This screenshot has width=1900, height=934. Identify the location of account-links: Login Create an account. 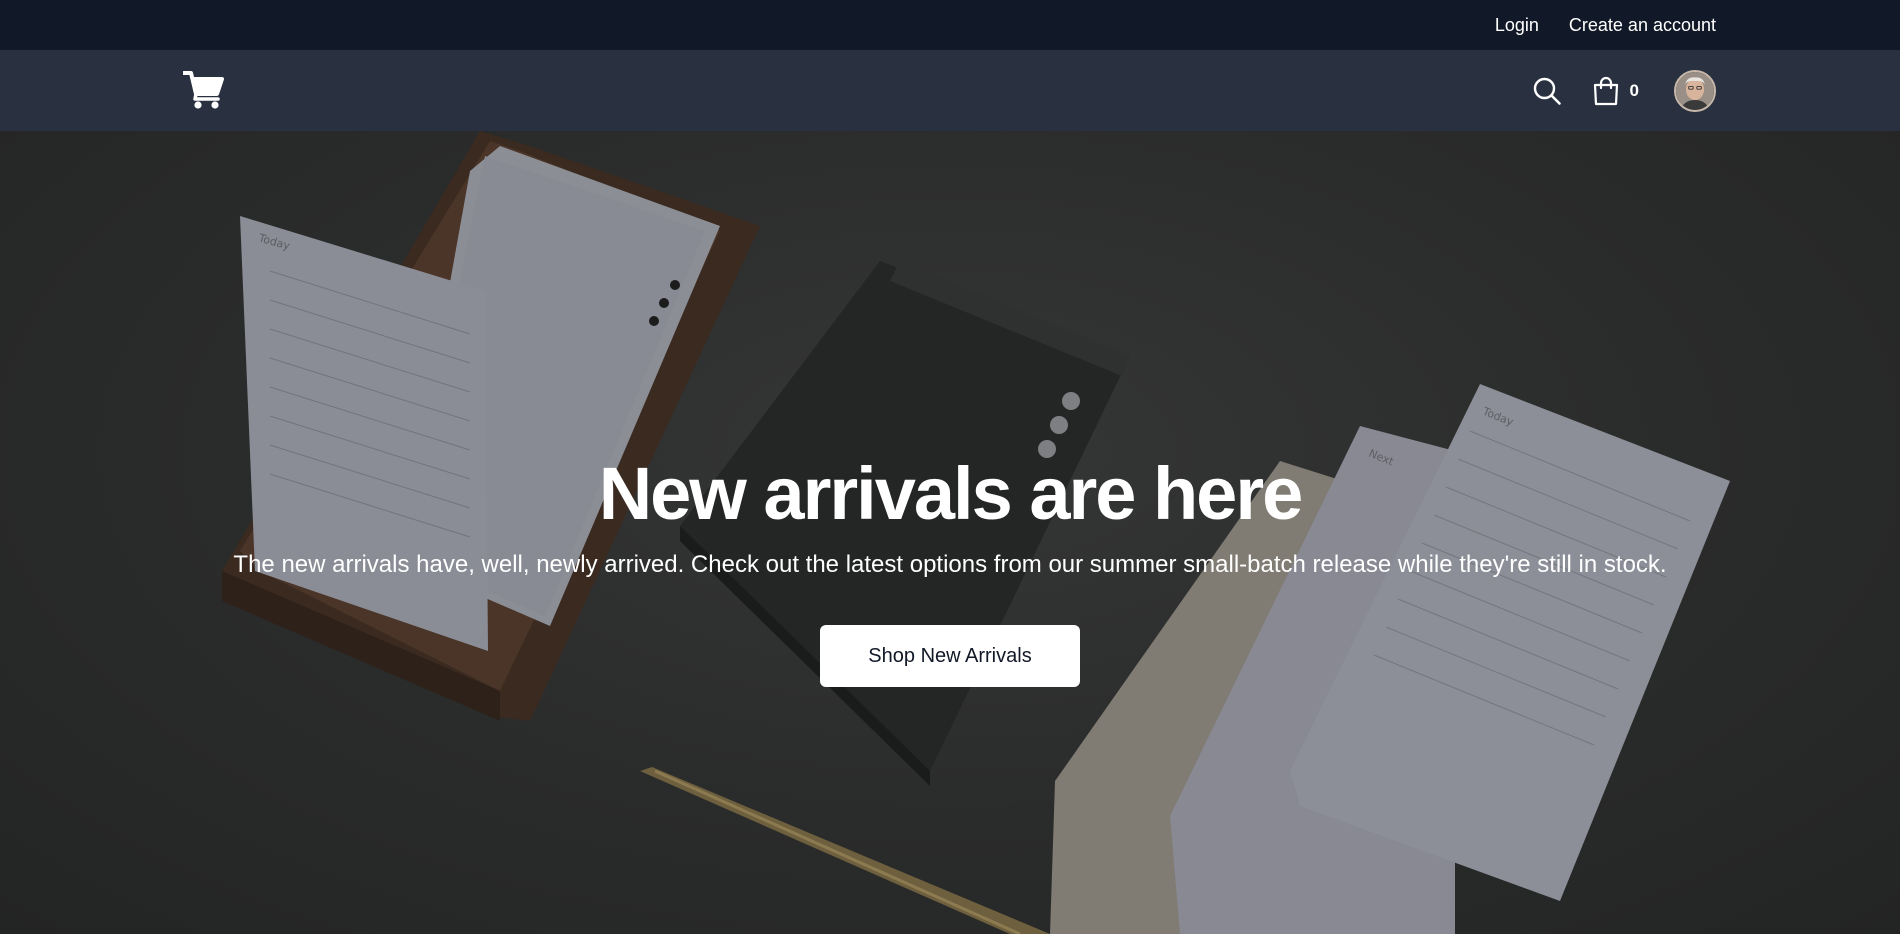
(1605, 25).